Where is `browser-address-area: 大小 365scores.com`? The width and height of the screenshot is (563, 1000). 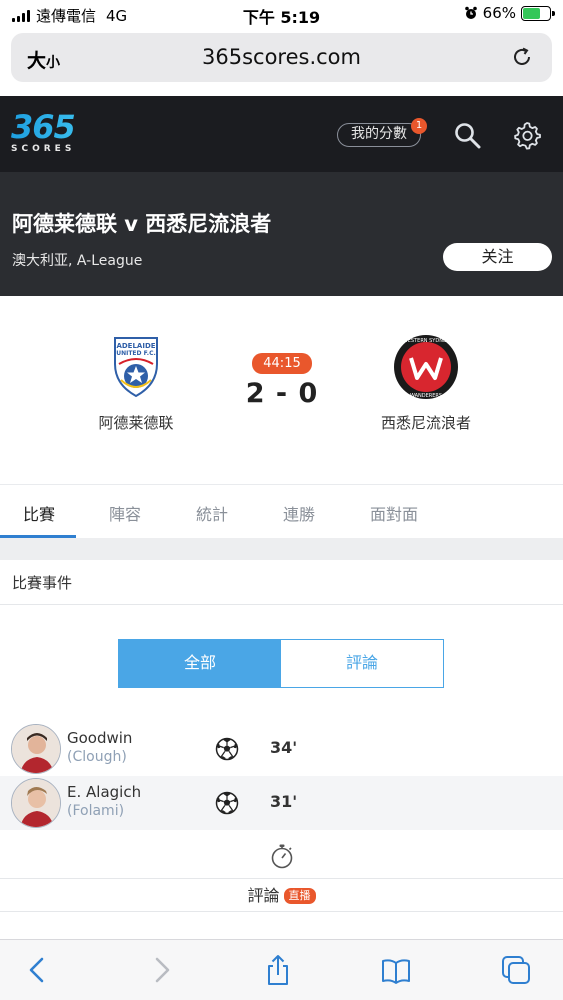
browser-address-area: 大小 365scores.com is located at coordinates (281, 62).